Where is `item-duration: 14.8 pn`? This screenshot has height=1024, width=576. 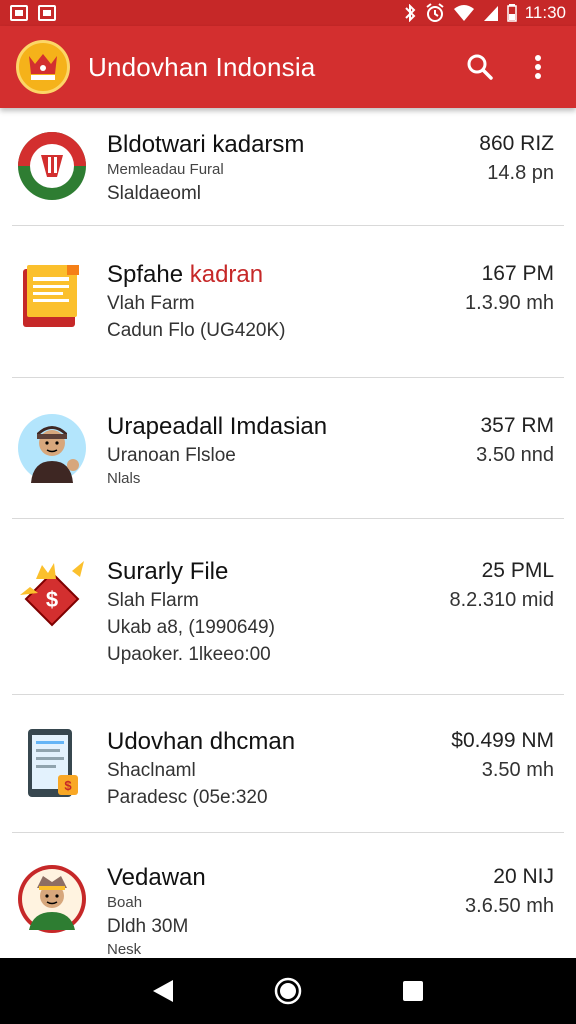
item-duration: 14.8 pn is located at coordinates (520, 173).